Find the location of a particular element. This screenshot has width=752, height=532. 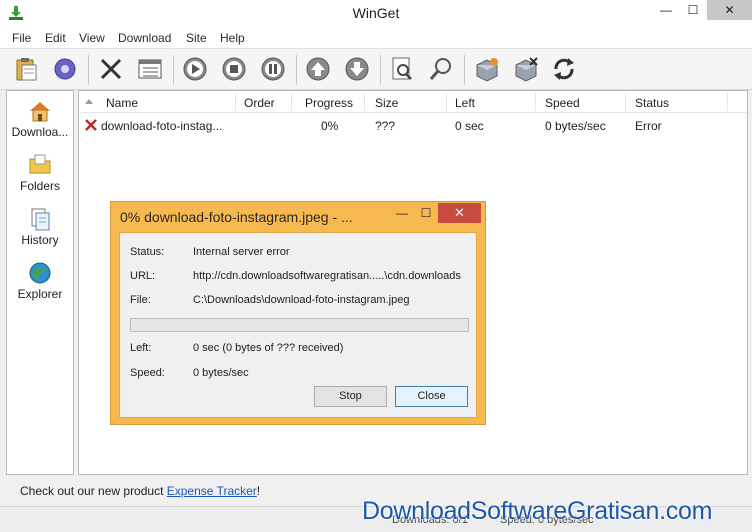

column-left: Left is located at coordinates (465, 103).